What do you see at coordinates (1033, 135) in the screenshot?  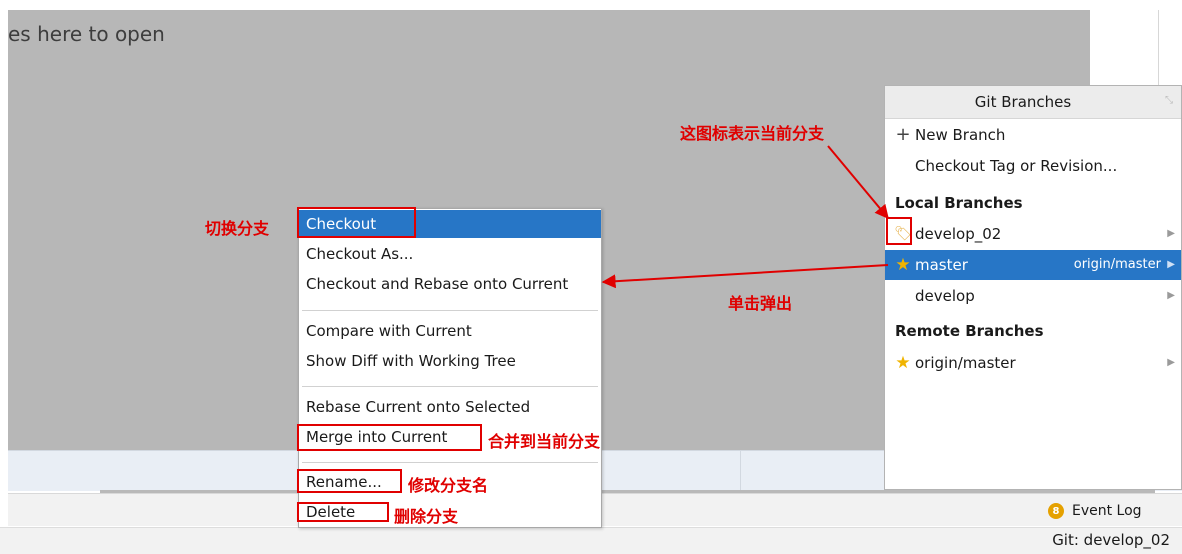 I see `new-branch-action: + New Branch` at bounding box center [1033, 135].